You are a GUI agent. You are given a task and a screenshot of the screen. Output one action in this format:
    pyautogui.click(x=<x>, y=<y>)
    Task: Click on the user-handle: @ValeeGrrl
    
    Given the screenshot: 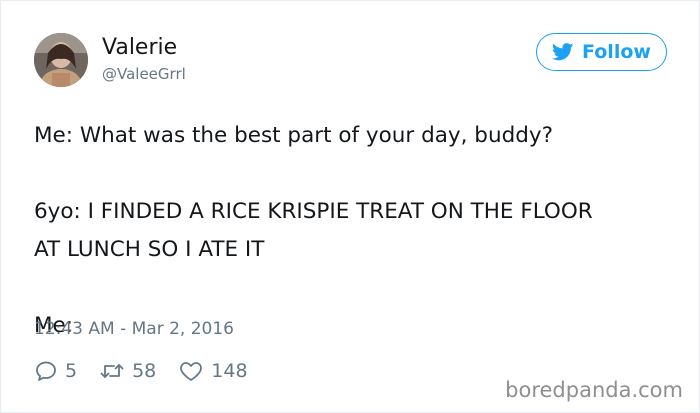 What is the action you would take?
    pyautogui.click(x=144, y=74)
    